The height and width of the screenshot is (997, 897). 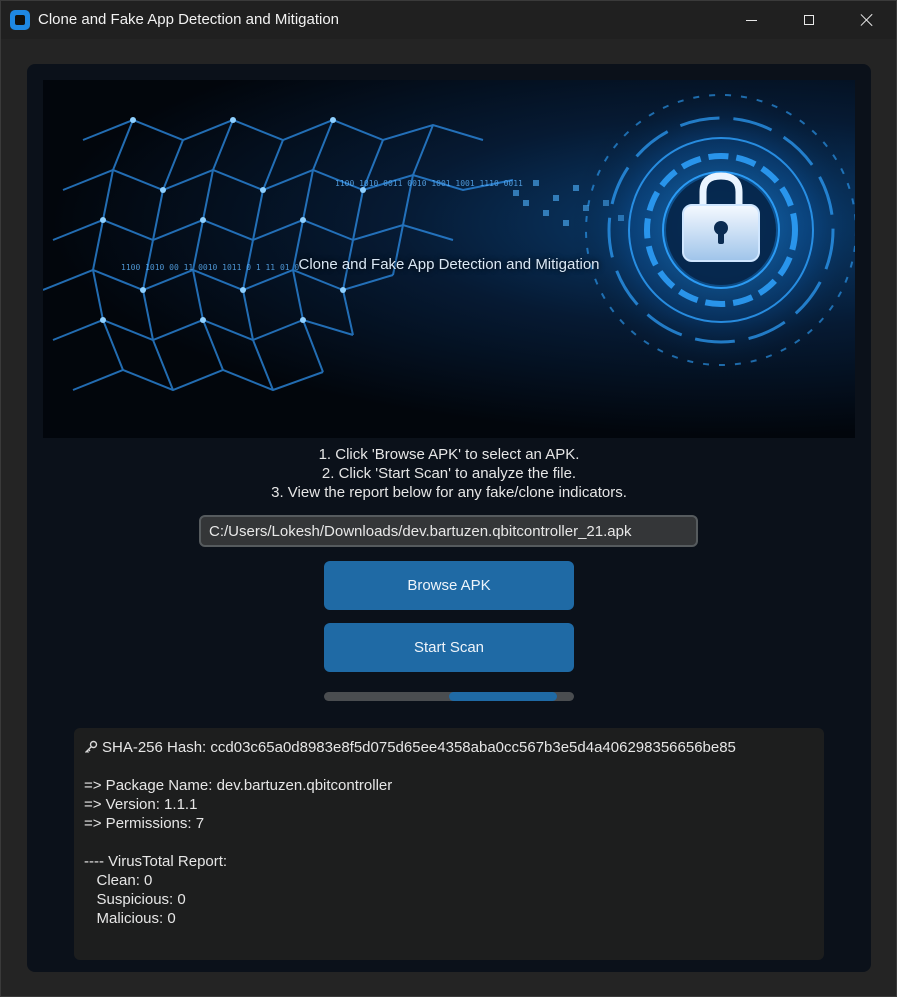 I want to click on progress-fill, so click(x=503, y=696).